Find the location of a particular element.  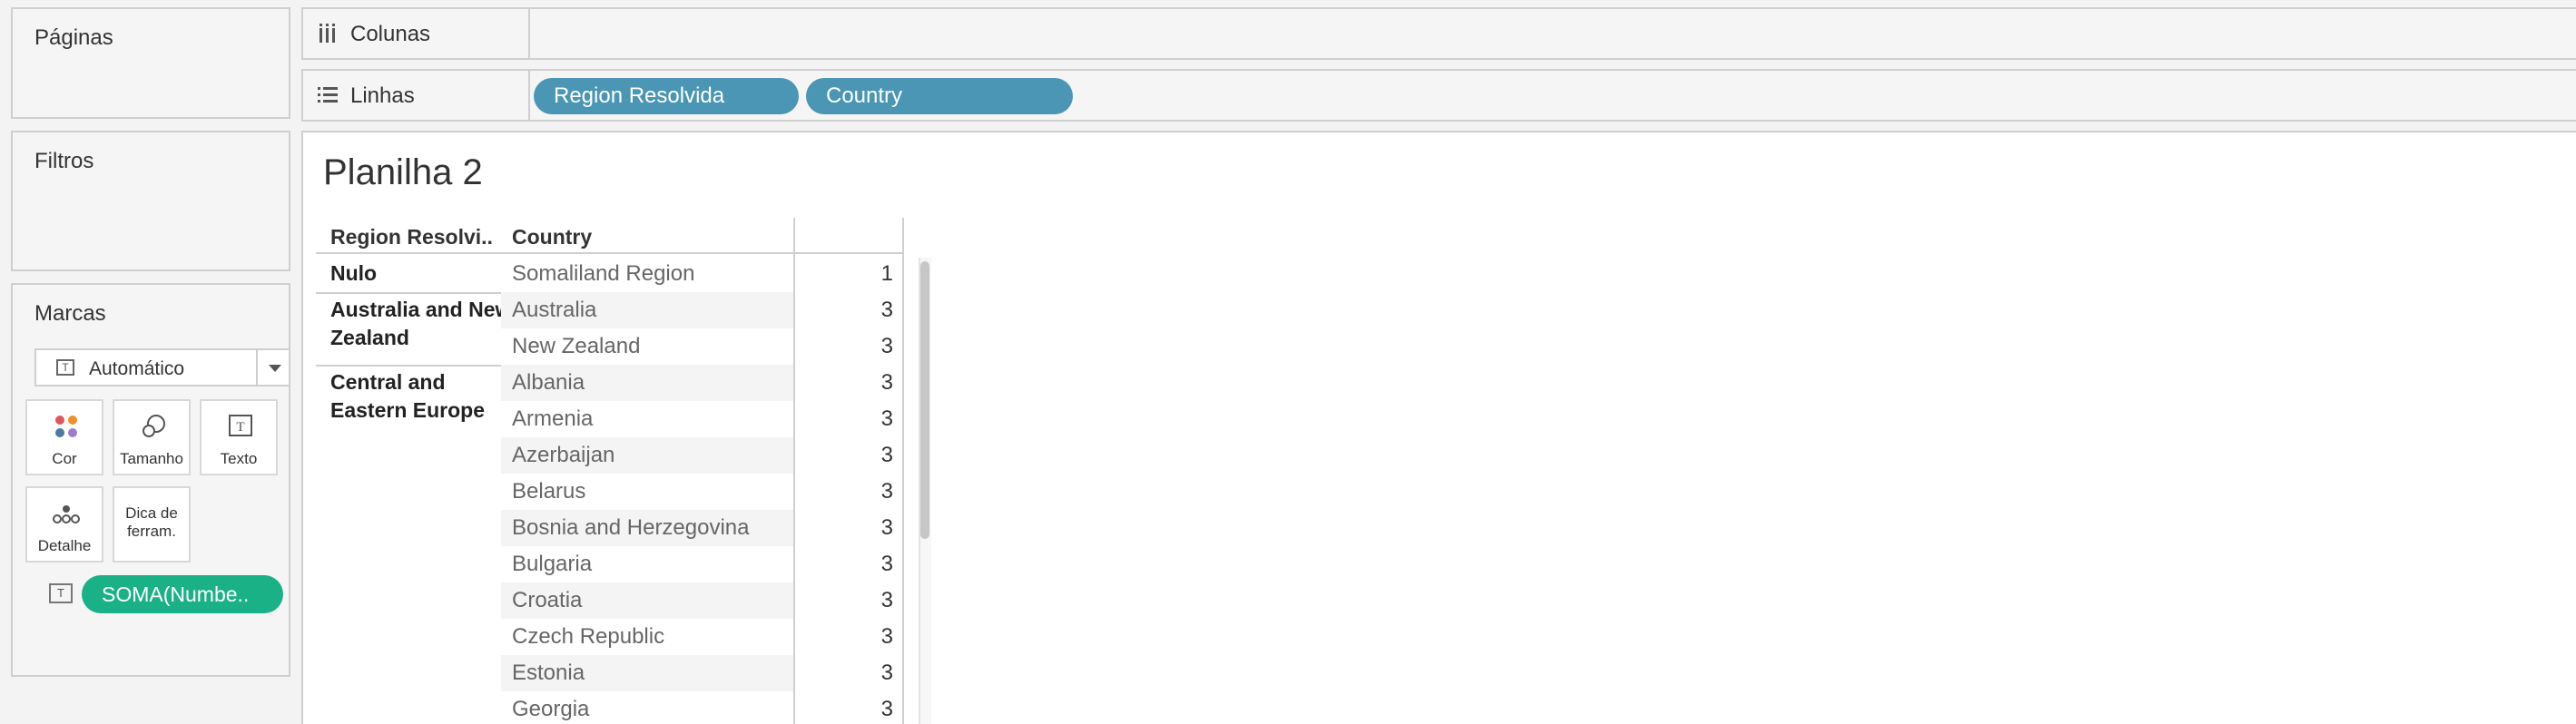

country-cell: Georgia is located at coordinates (551, 709).